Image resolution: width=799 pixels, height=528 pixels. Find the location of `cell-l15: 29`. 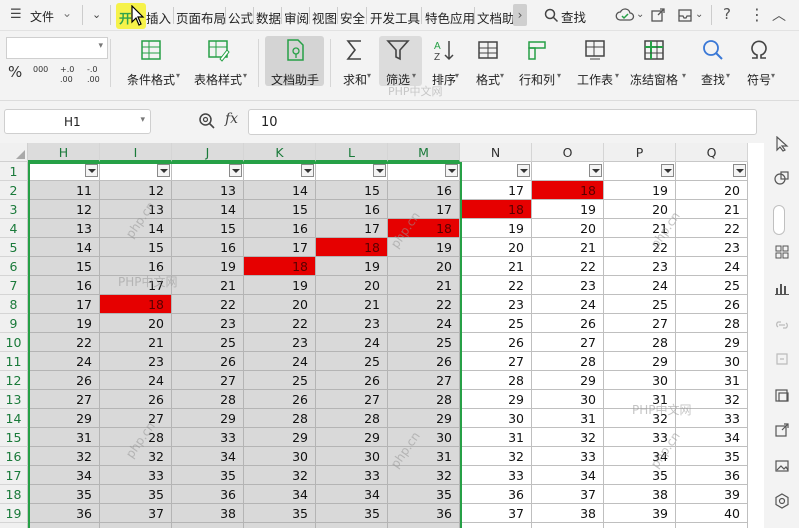

cell-l15: 29 is located at coordinates (352, 437).